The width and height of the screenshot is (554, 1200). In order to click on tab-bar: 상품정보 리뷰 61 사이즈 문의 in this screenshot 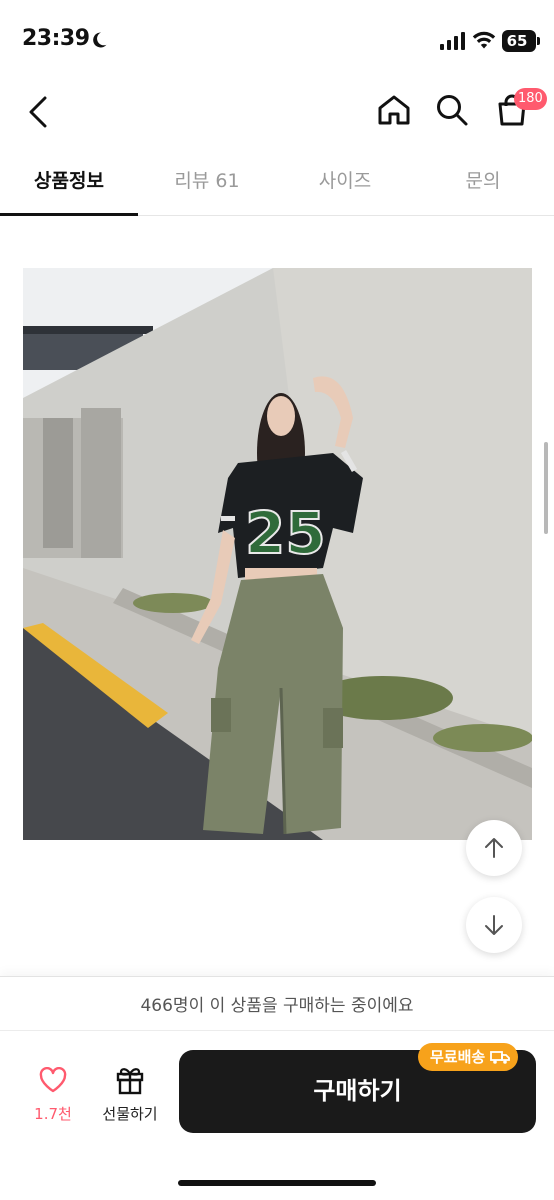, I will do `click(277, 183)`.